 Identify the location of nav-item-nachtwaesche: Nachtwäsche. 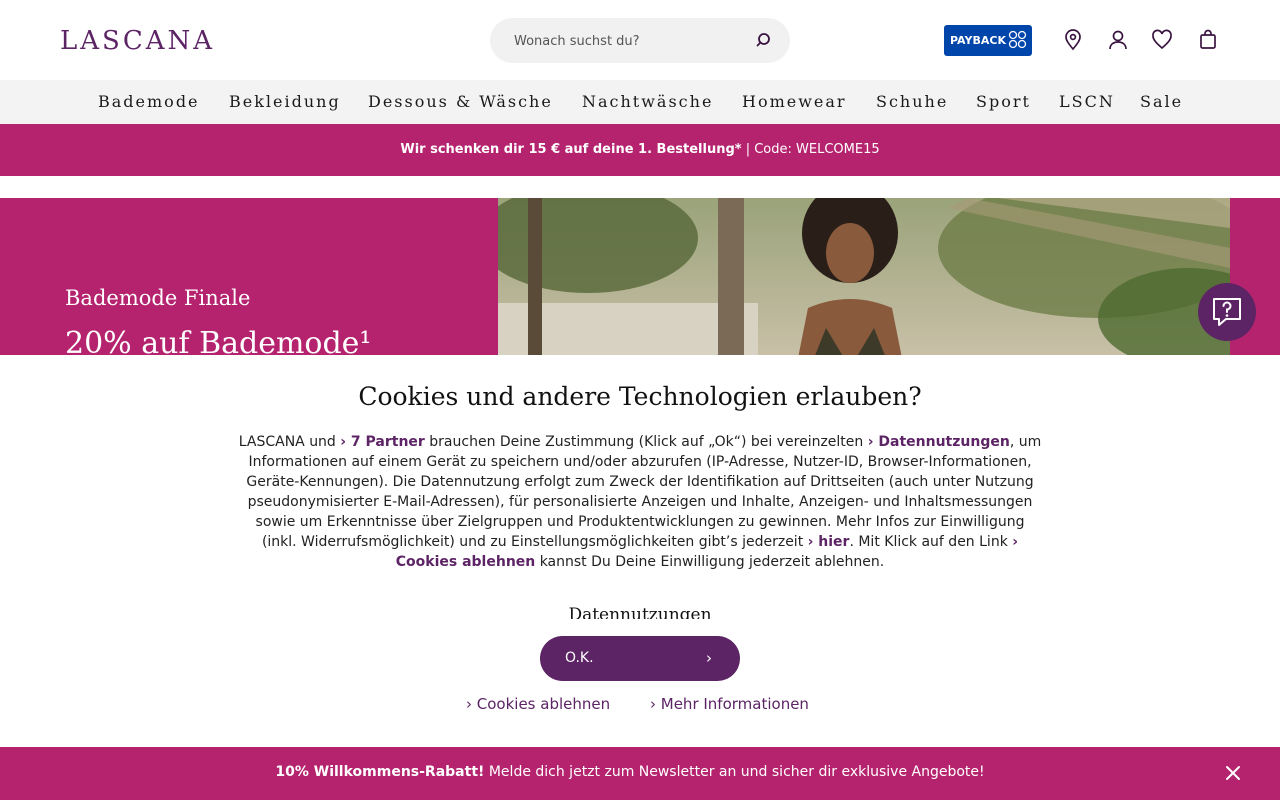
(647, 101).